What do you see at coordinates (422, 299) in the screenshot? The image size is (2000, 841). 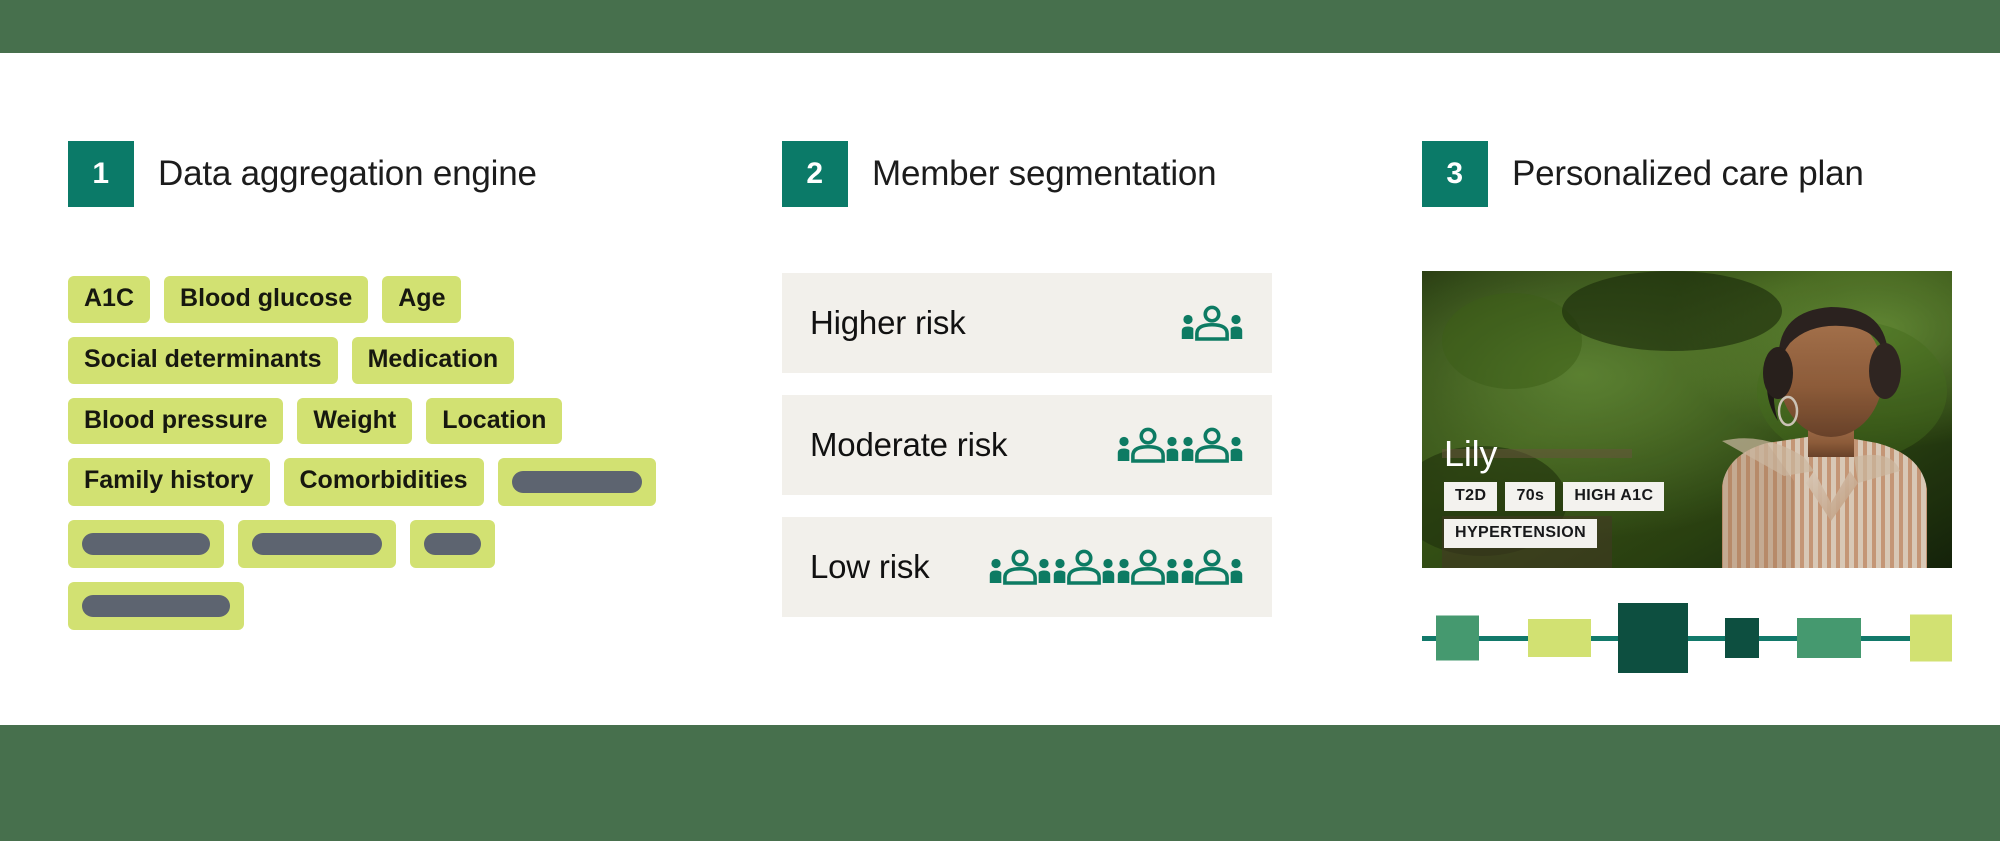 I see `data-tag: Age` at bounding box center [422, 299].